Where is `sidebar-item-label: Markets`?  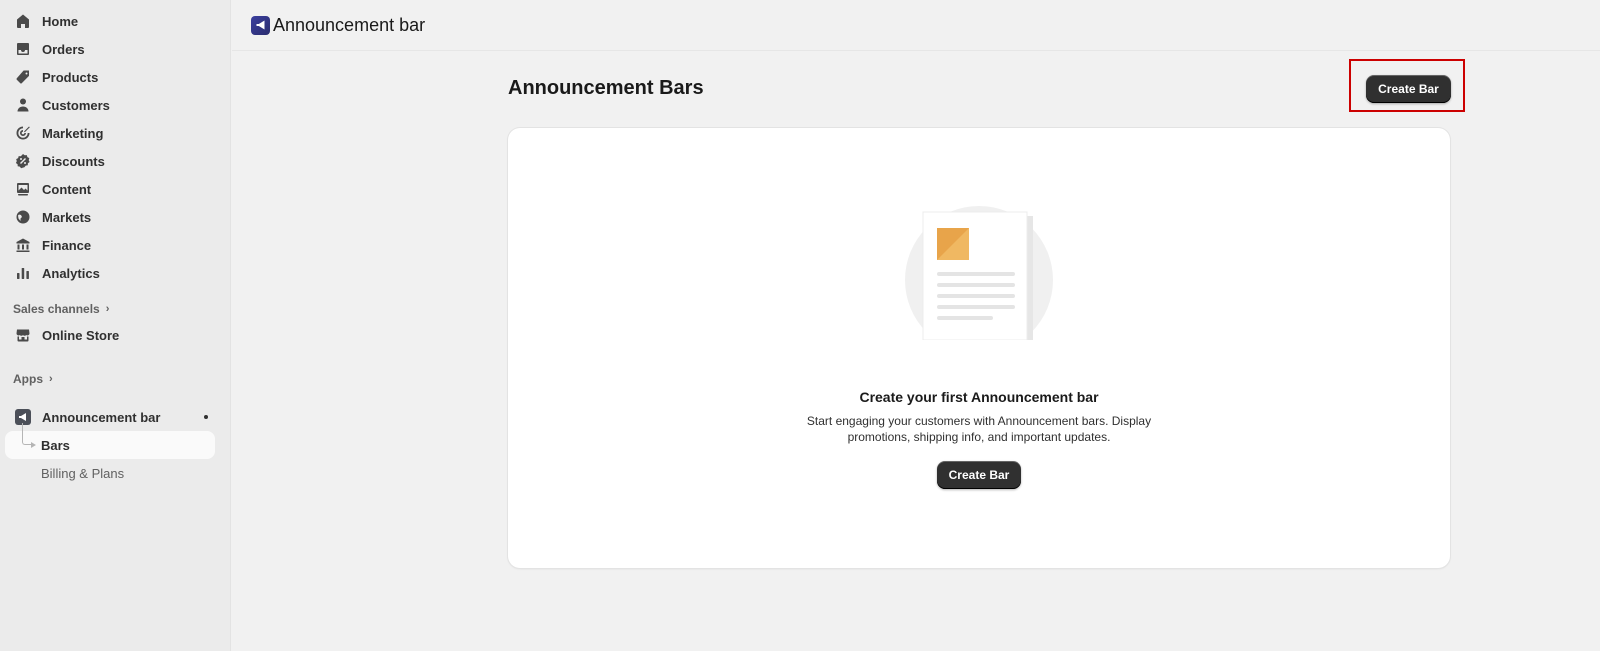
sidebar-item-label: Markets is located at coordinates (67, 217).